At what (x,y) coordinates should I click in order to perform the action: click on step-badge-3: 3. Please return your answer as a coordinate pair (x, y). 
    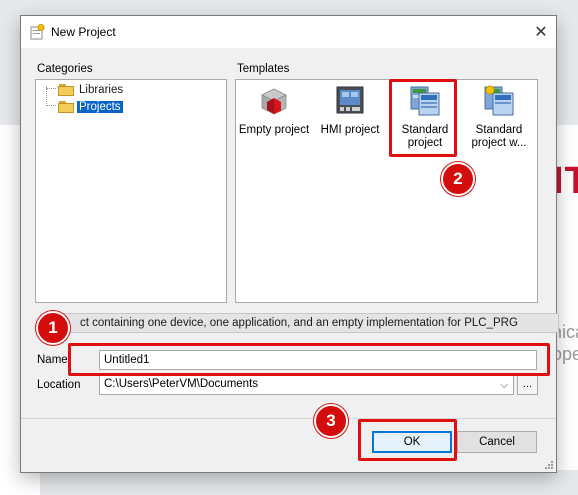
    Looking at the image, I should click on (331, 421).